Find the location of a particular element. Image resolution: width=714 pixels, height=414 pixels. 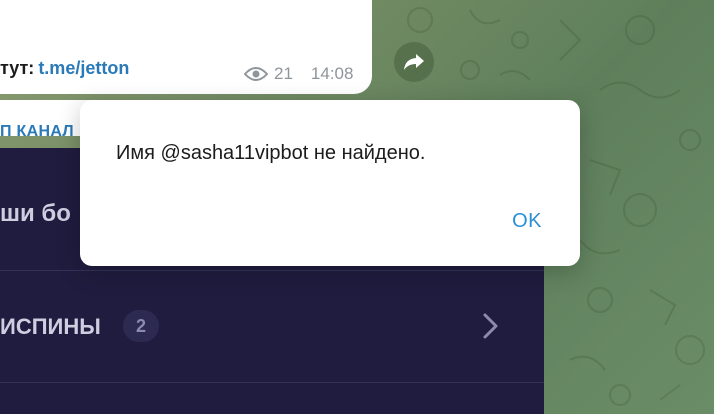

message-prefix: тут: is located at coordinates (17, 68).